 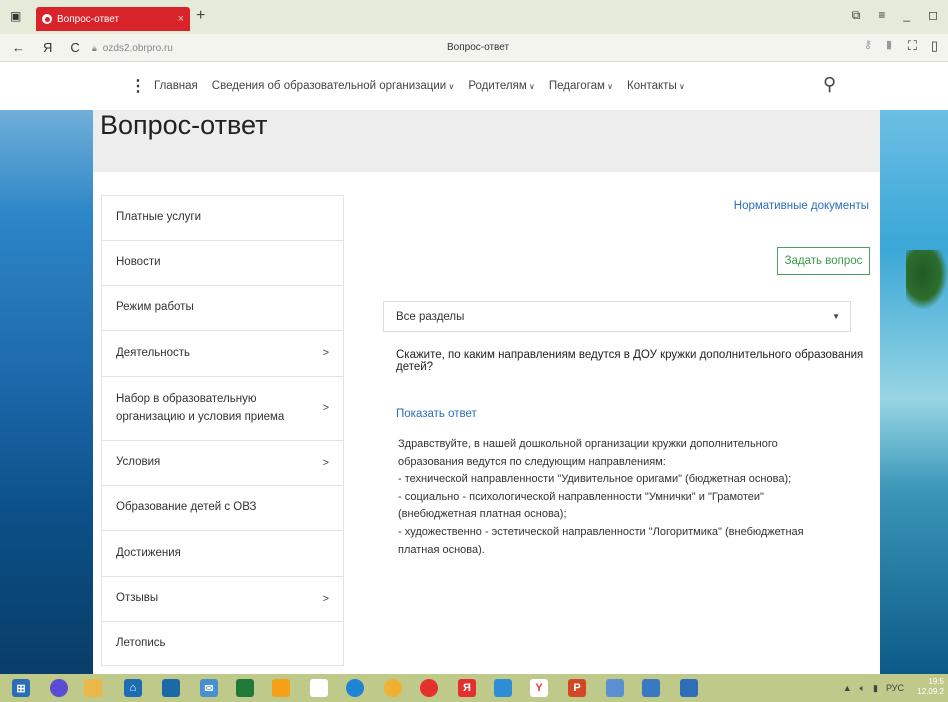 I want to click on nav-item-contacts: Контакты, so click(x=656, y=86).